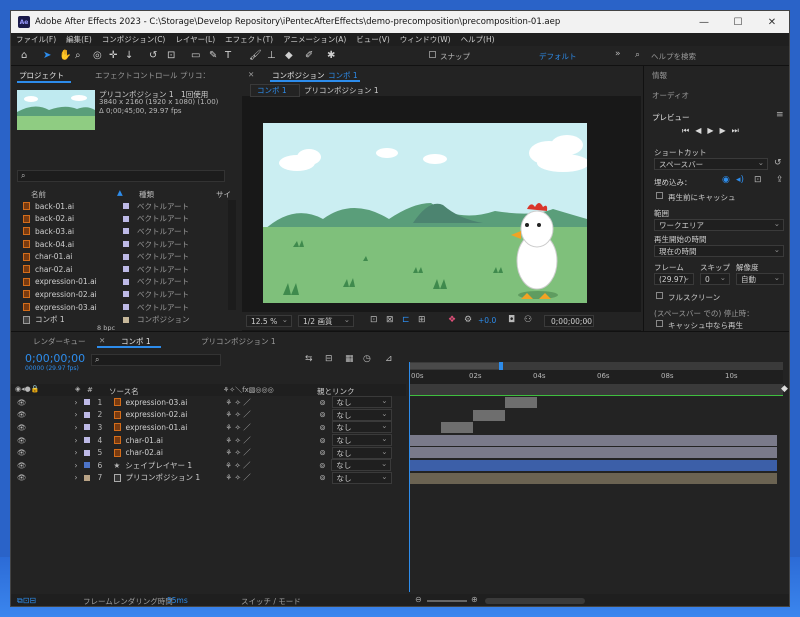 The image size is (800, 617). Describe the element at coordinates (90, 390) in the screenshot. I see `col-number: #` at that location.